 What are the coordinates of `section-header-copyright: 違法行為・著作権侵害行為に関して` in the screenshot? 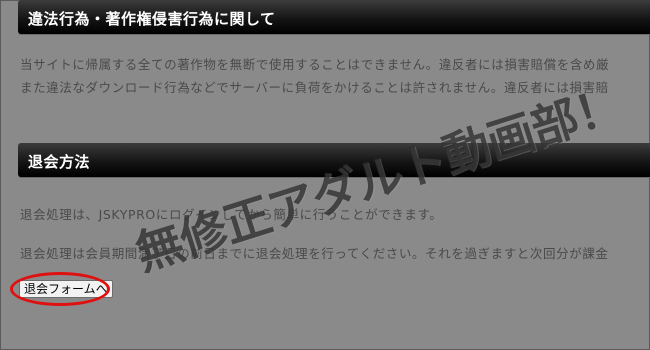 It's located at (334, 17).